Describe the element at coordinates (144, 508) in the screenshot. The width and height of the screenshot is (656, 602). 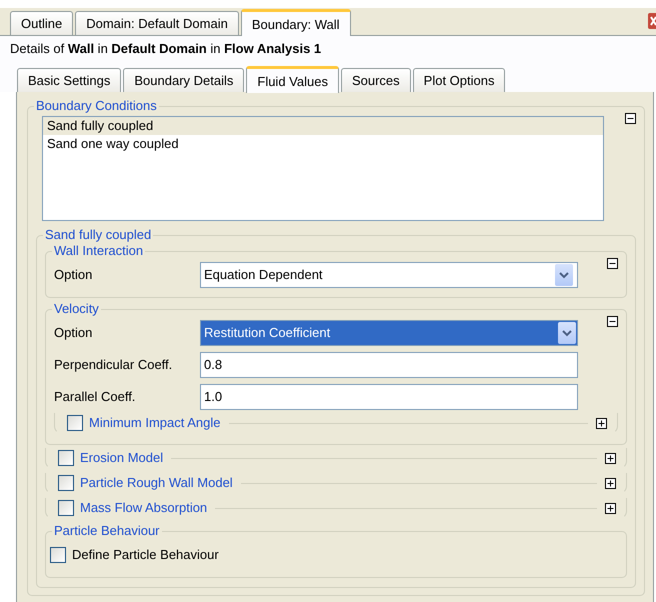
I see `option-title: Mass Flow Absorption` at that location.